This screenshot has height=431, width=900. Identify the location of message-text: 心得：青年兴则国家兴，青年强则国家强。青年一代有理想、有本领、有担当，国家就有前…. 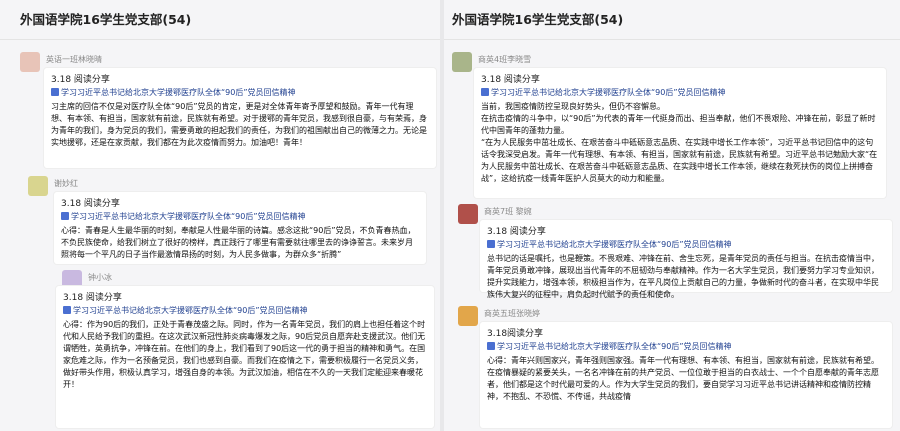
(683, 378).